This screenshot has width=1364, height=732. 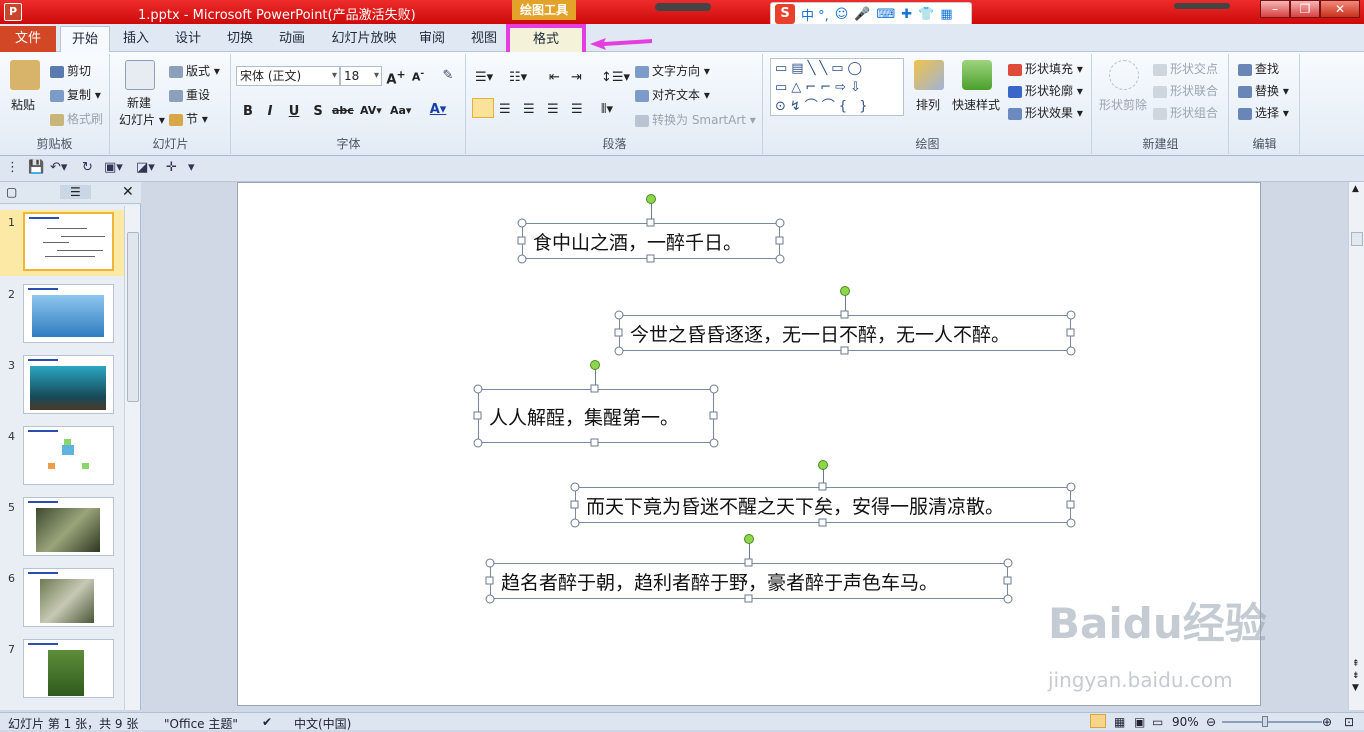 I want to click on columns-button: ⫴▾, so click(x=607, y=109).